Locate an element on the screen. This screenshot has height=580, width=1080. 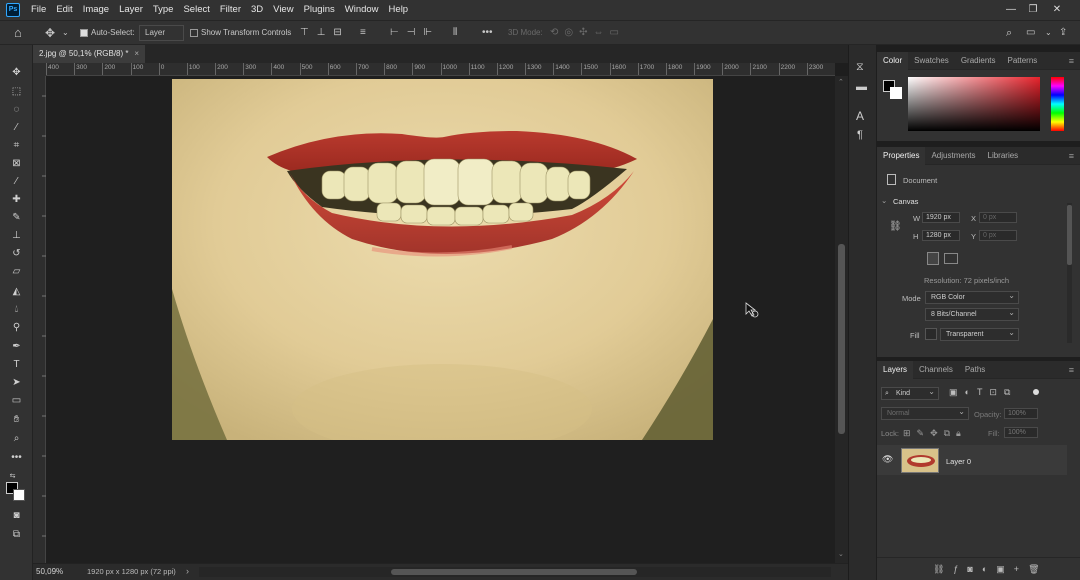
menu-type: Type is located at coordinates (163, 10).